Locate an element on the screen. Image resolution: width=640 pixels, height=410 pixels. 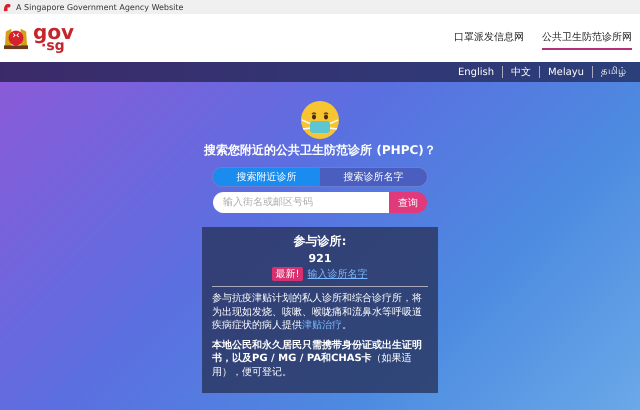
search-tab: 搜索诊所名字 is located at coordinates (373, 177).